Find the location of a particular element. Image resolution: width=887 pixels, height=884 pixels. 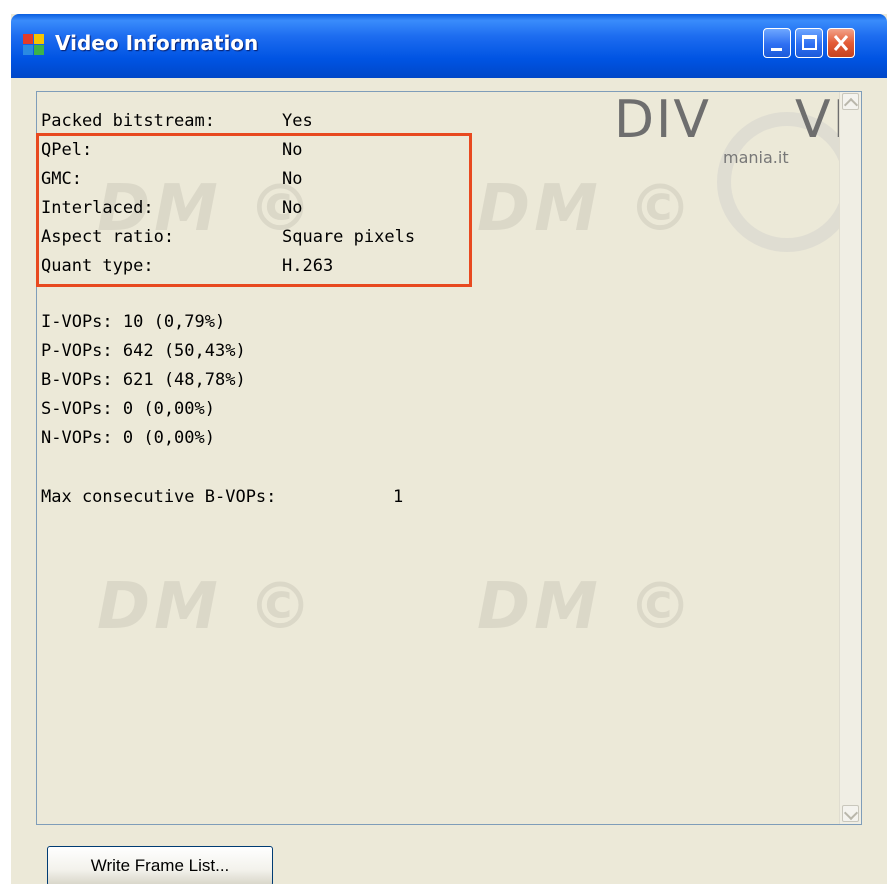

vop-stat-line: N-VOPs: 0 (0,00%) is located at coordinates (128, 438).